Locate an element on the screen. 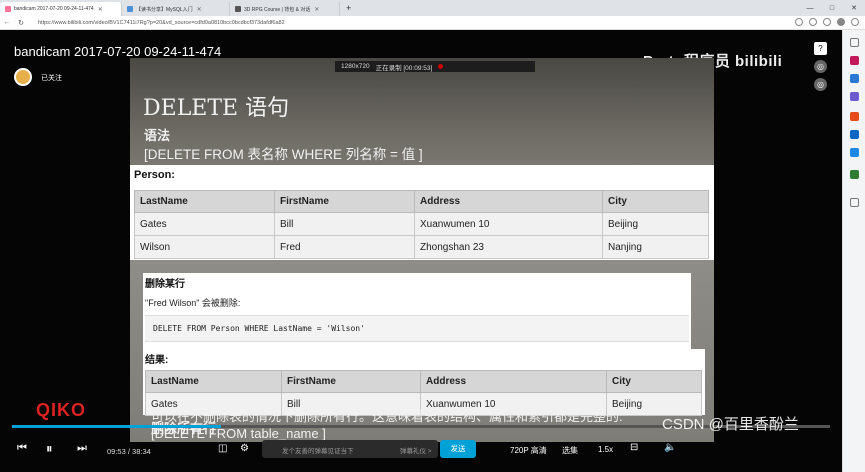  player-side-controls: ? ◎ ◎ is located at coordinates (823, 69).